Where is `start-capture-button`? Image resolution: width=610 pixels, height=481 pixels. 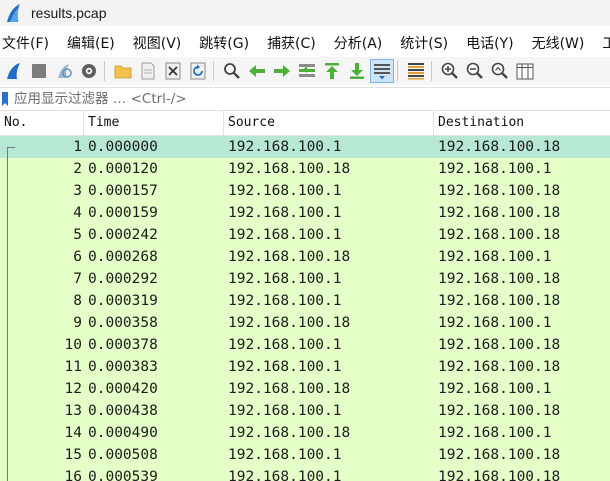 start-capture-button is located at coordinates (14, 71).